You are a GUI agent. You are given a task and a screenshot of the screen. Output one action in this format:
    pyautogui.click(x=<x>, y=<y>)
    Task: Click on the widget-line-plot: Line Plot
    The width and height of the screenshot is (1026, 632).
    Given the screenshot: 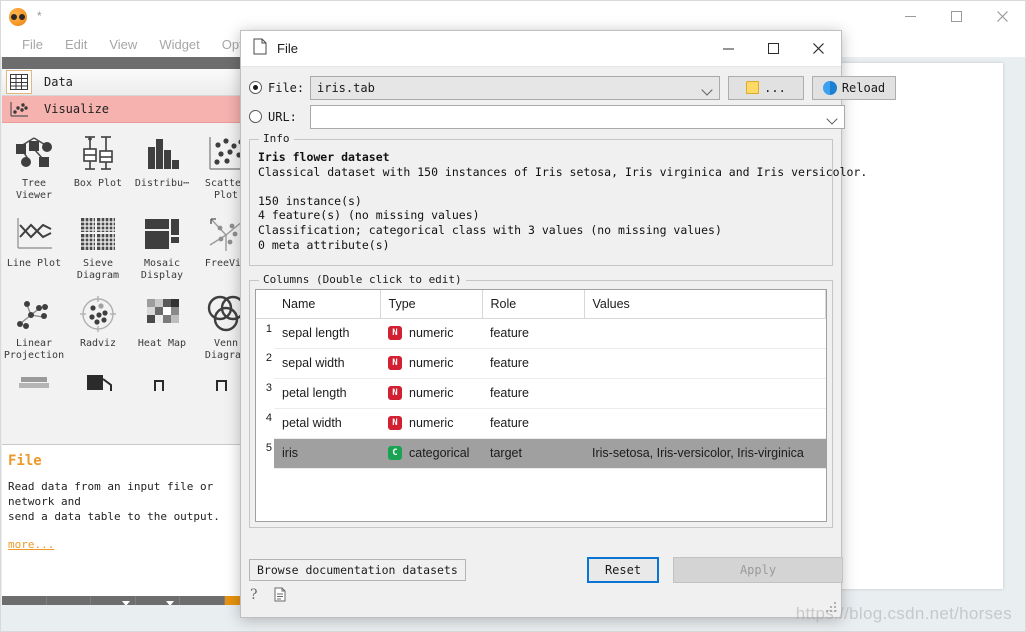 What is the action you would take?
    pyautogui.click(x=34, y=249)
    